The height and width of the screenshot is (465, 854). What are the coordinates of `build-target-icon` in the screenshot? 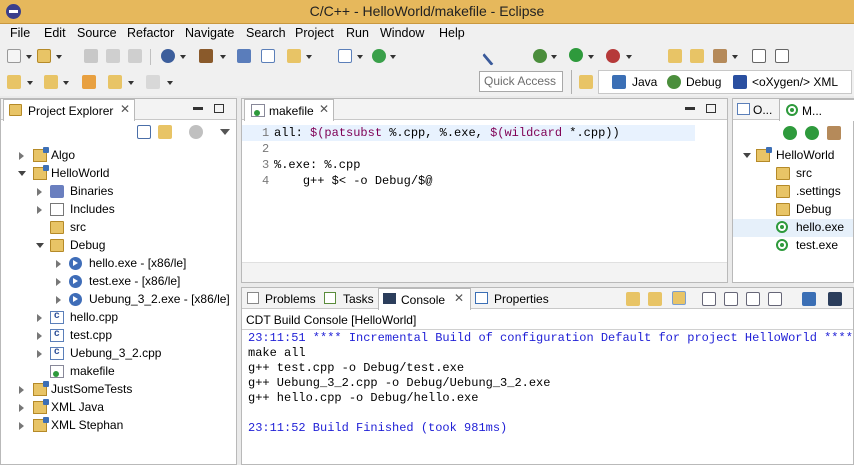 It's located at (812, 133).